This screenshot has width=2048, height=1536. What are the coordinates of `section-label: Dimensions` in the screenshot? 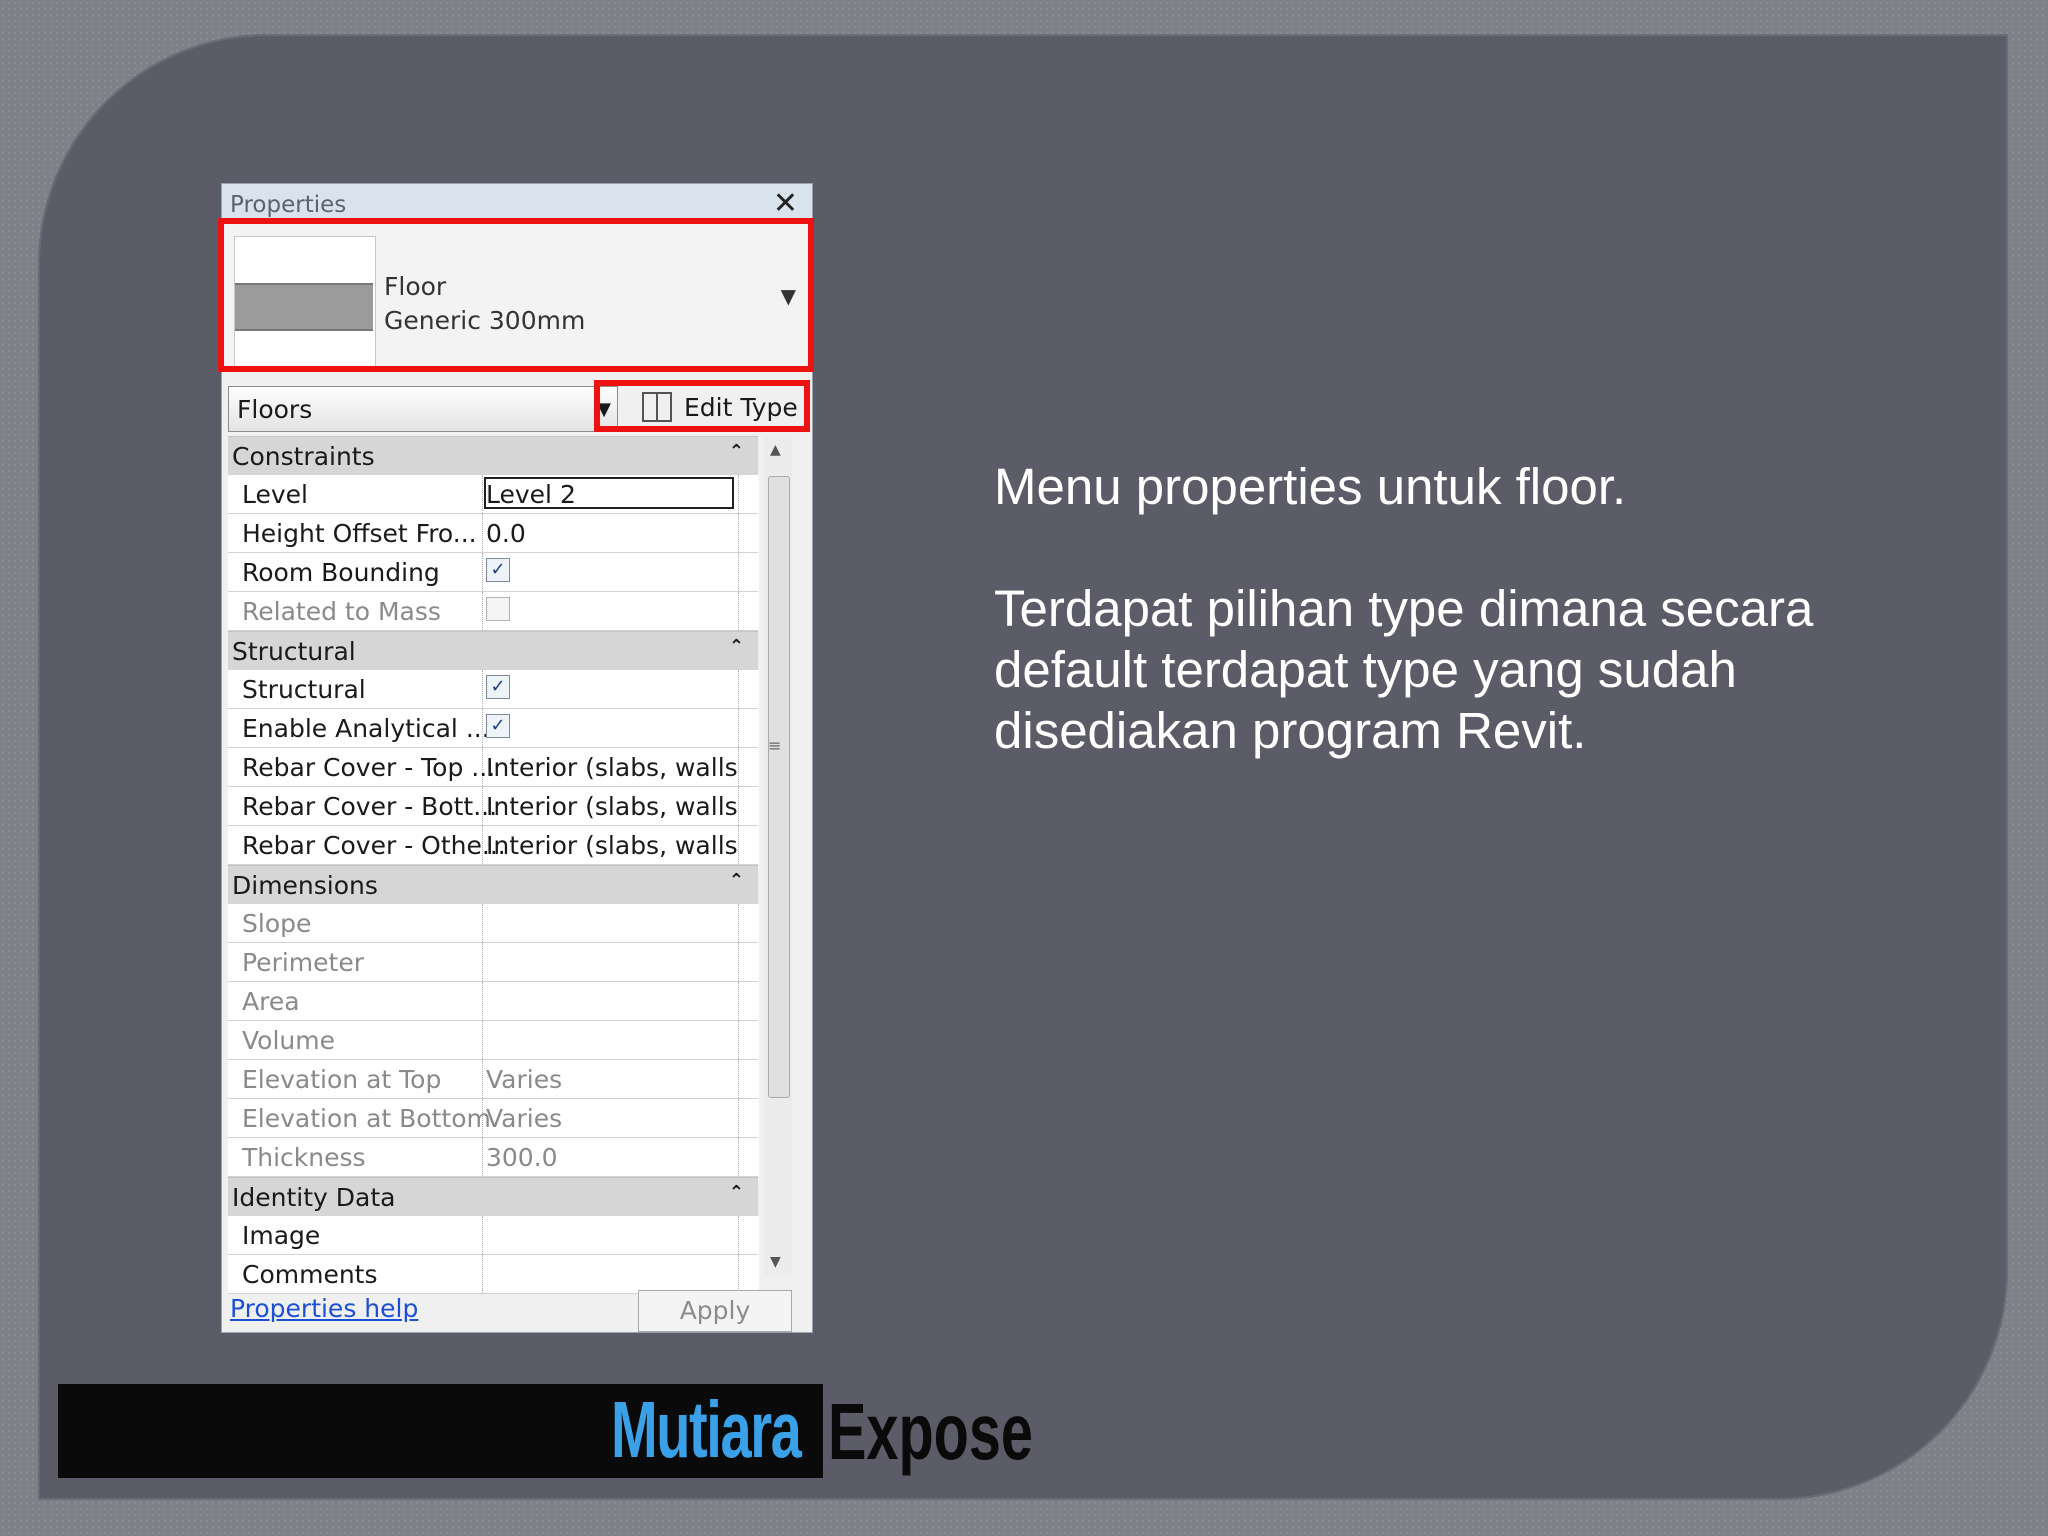 It's located at (305, 885).